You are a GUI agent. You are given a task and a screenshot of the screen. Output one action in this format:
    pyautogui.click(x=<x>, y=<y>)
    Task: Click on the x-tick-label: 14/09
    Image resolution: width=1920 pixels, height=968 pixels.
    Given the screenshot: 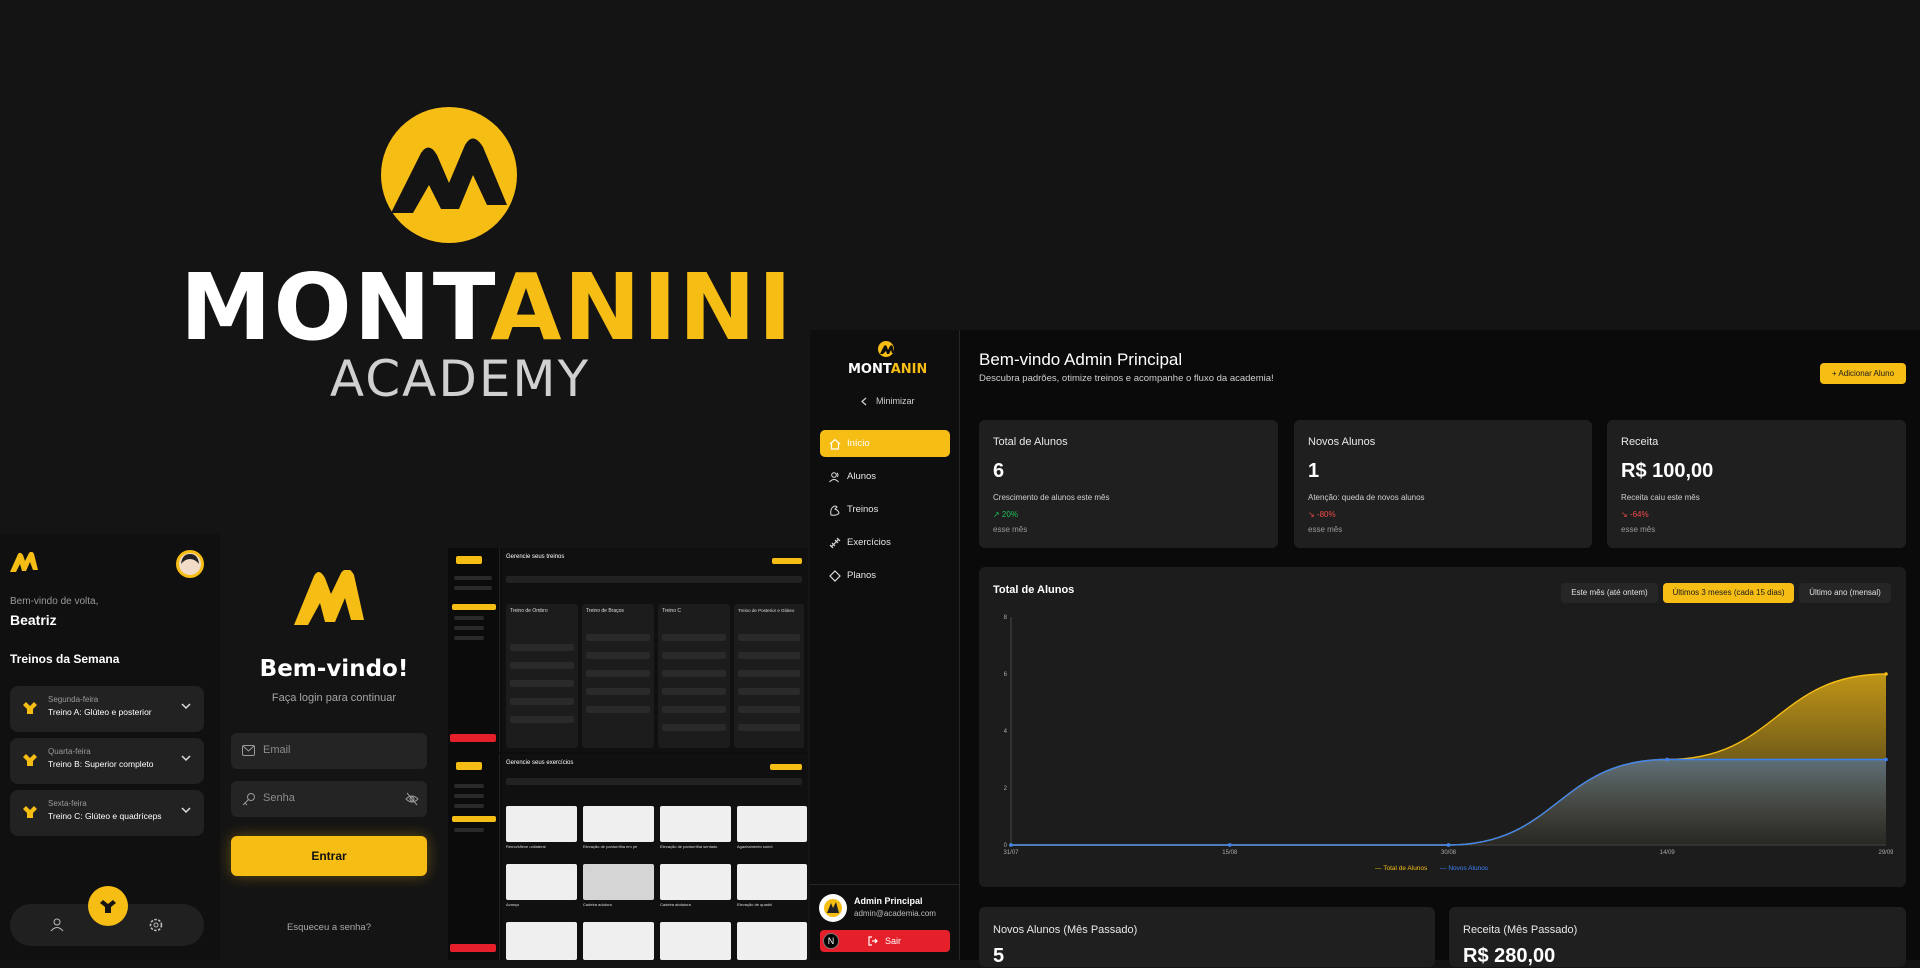 What is the action you would take?
    pyautogui.click(x=1668, y=853)
    